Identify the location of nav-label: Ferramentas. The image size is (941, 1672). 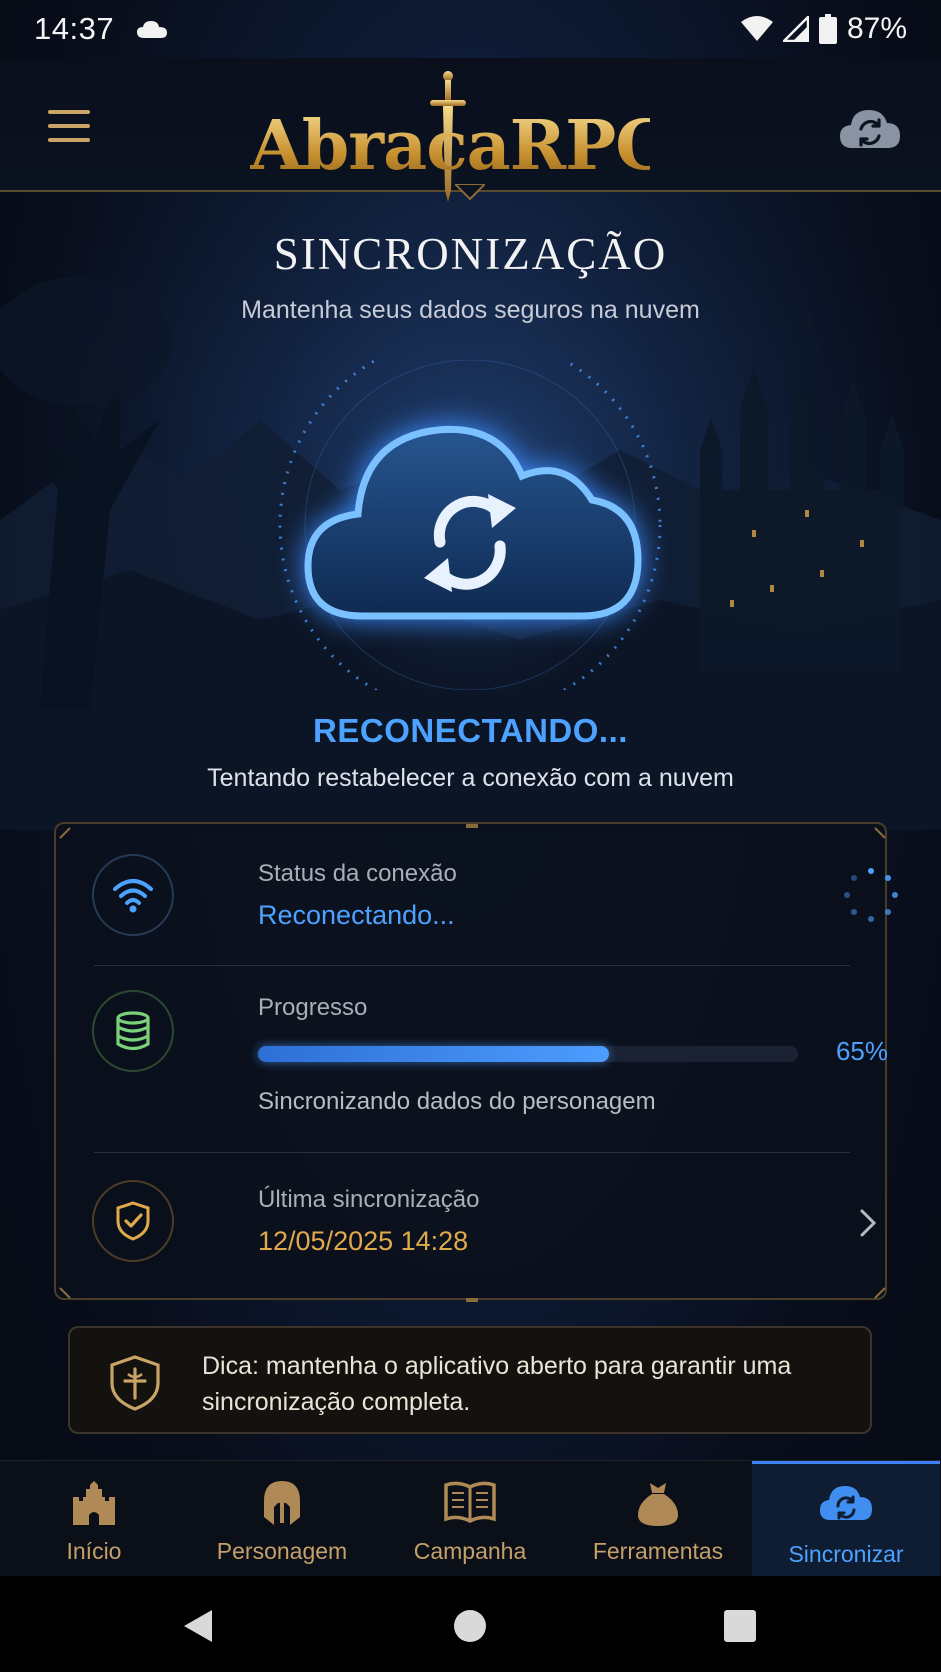
(658, 1551).